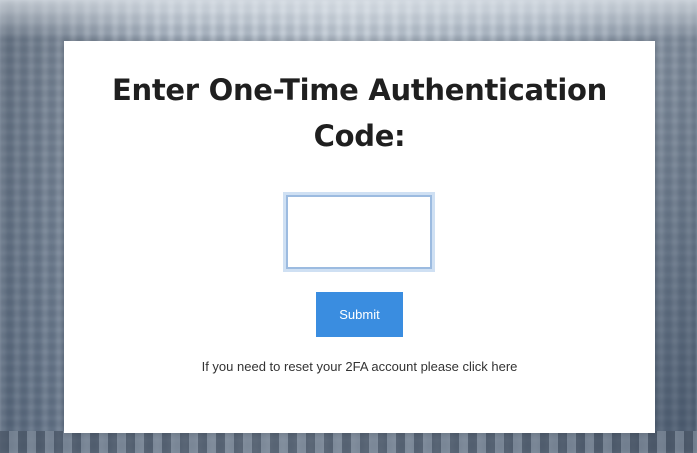 Image resolution: width=697 pixels, height=453 pixels. Describe the element at coordinates (348, 20) in the screenshot. I see `background-sky` at that location.